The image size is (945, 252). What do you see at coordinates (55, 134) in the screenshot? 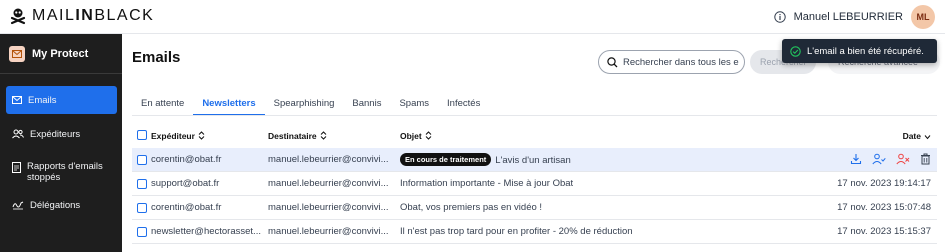
I see `sidebar-item-label: Expéditeurs` at bounding box center [55, 134].